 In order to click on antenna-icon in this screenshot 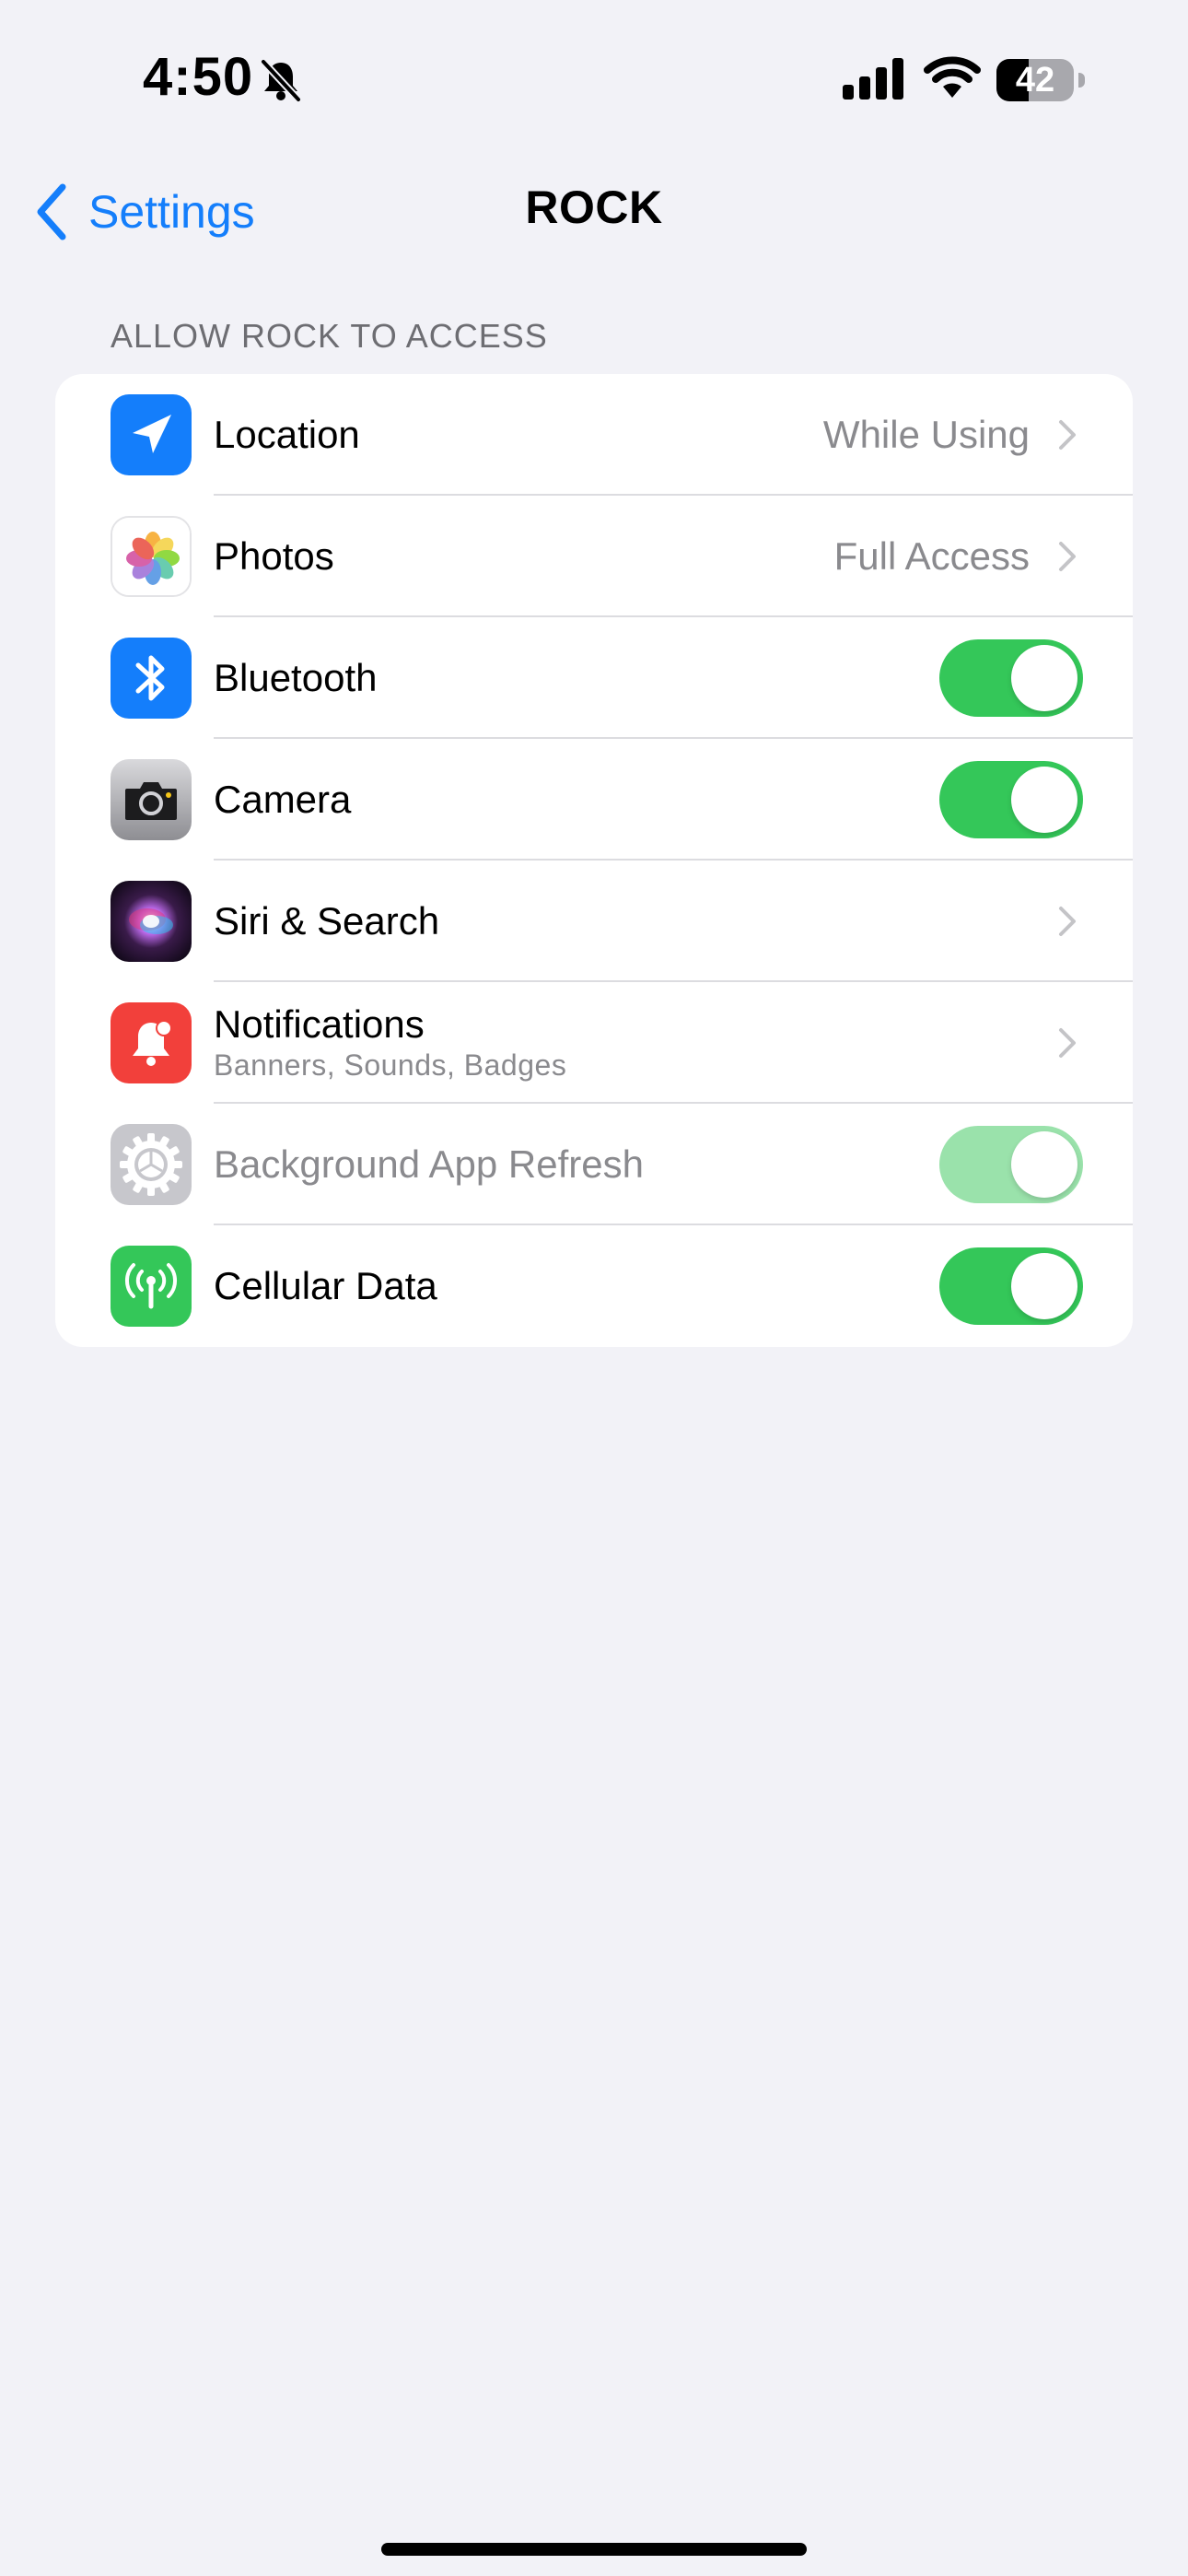, I will do `click(151, 1286)`.